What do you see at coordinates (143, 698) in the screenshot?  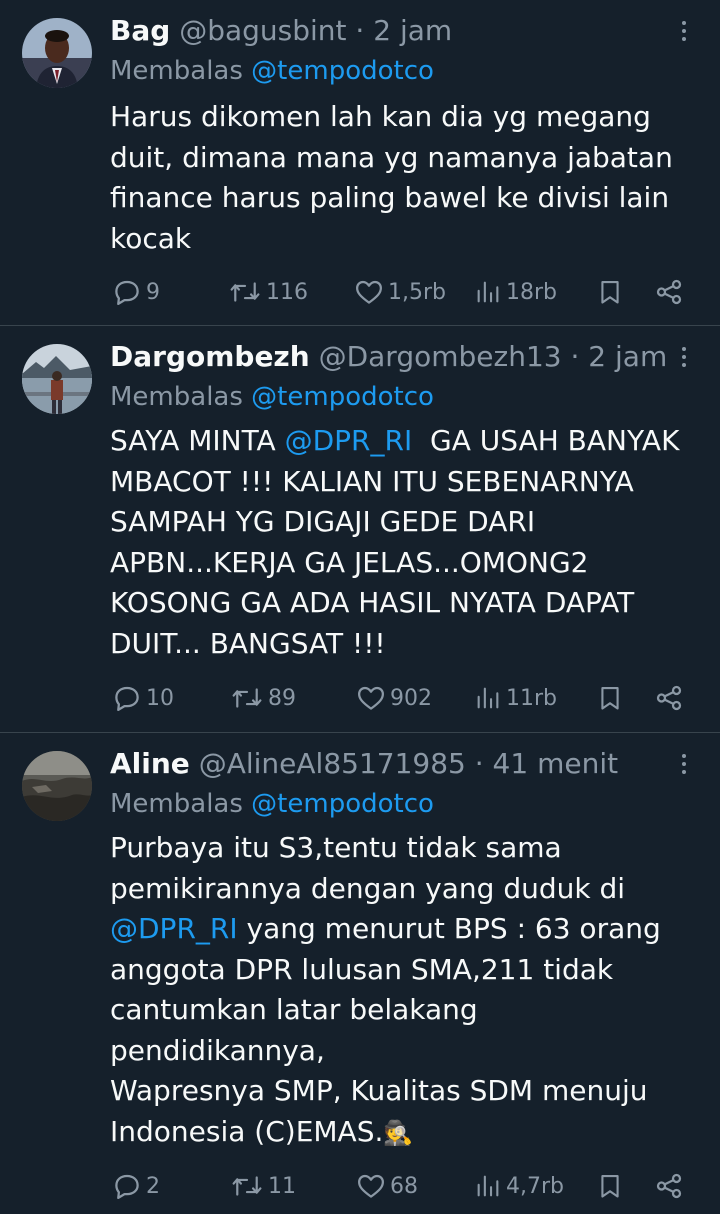 I see `reply-button: 10` at bounding box center [143, 698].